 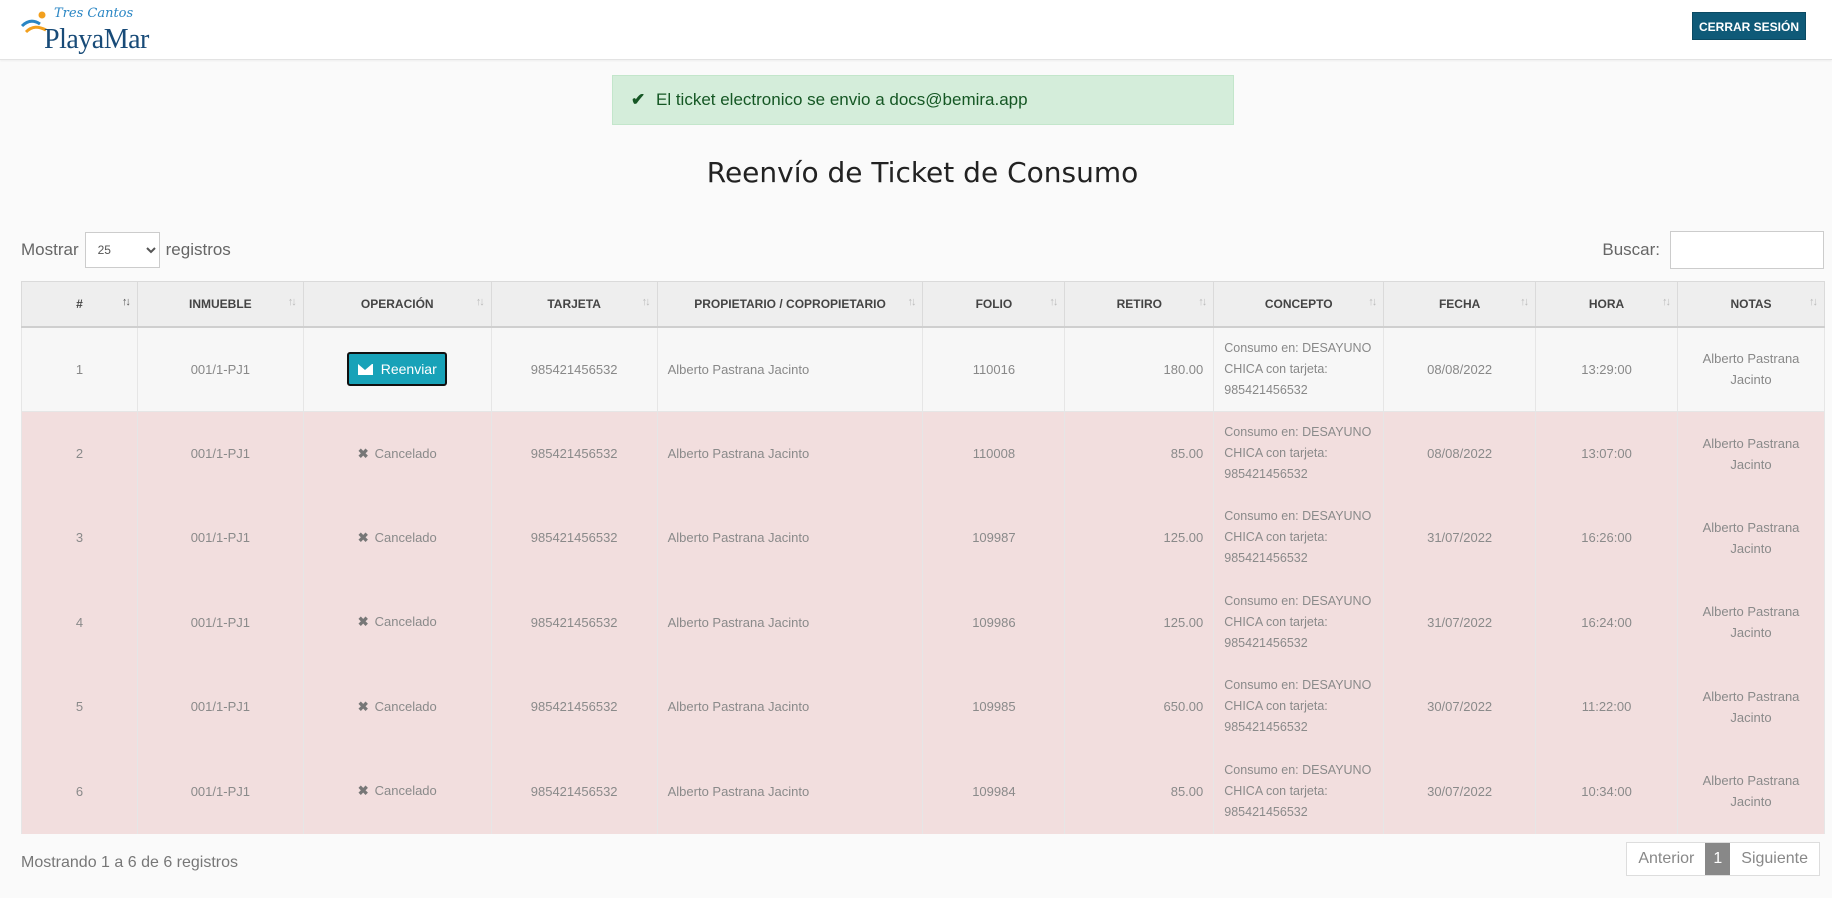 What do you see at coordinates (130, 862) in the screenshot?
I see `table-info: Mostrando 1 a 6 de 6 registros` at bounding box center [130, 862].